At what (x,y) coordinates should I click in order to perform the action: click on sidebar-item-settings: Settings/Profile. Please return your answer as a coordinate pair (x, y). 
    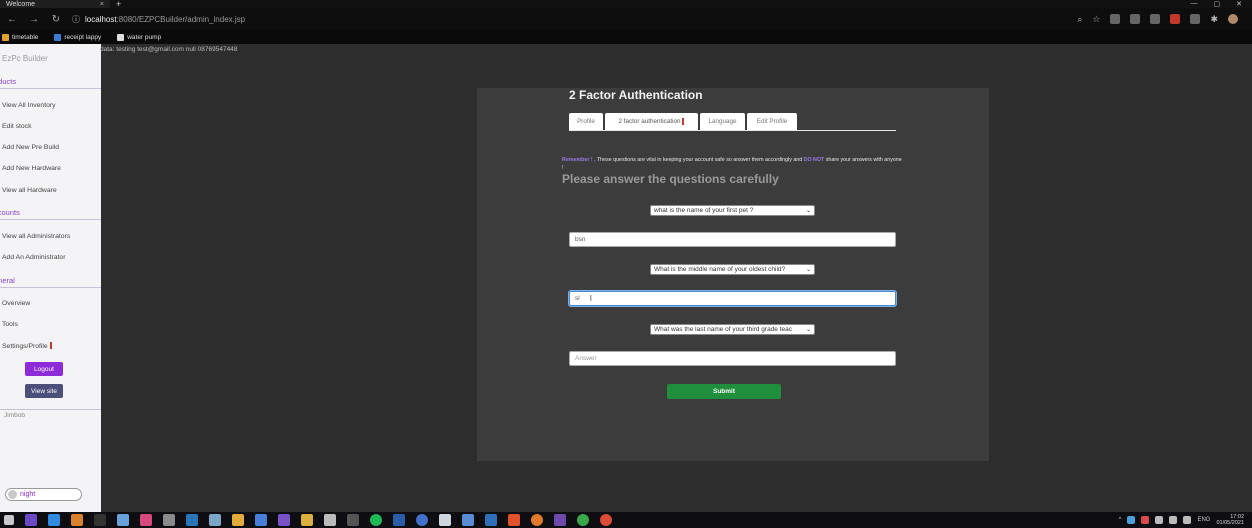
    Looking at the image, I should click on (27, 346).